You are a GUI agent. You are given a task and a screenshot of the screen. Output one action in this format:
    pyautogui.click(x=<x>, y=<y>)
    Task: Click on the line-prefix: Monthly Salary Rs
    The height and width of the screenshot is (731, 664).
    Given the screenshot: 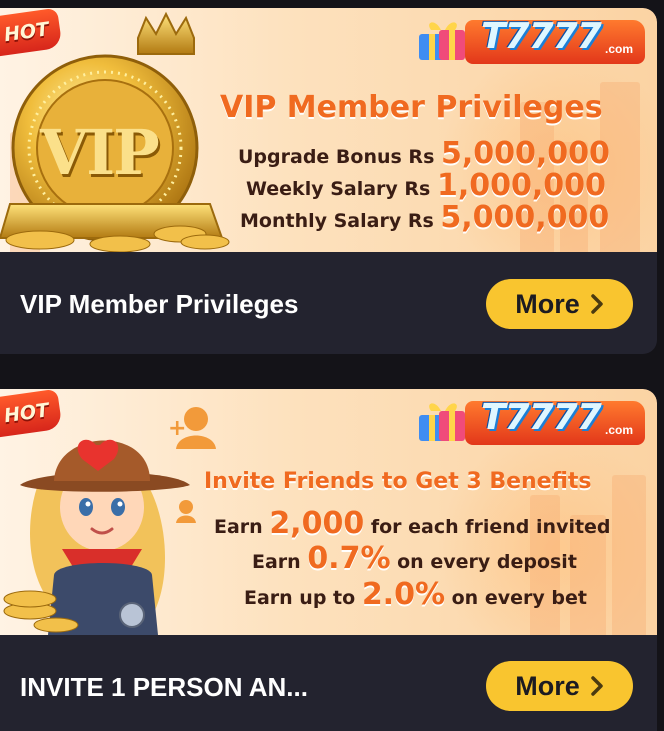 What is the action you would take?
    pyautogui.click(x=340, y=221)
    